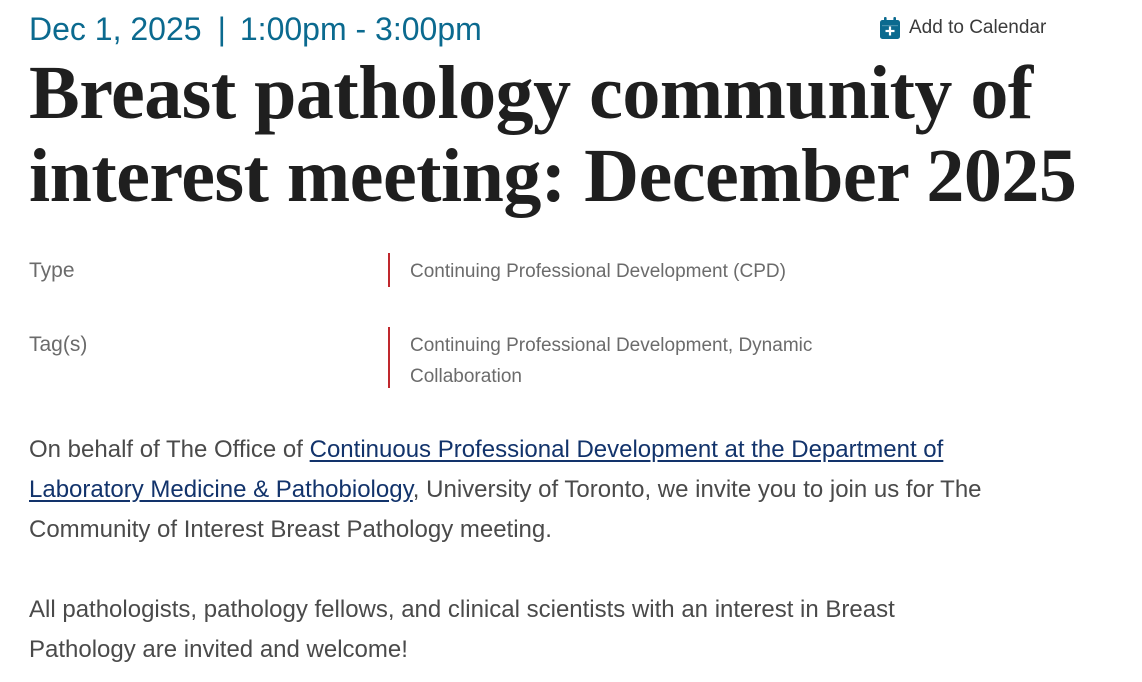 Image resolution: width=1142 pixels, height=682 pixels. I want to click on add-to-calendar-button: Add to Calendar, so click(963, 28).